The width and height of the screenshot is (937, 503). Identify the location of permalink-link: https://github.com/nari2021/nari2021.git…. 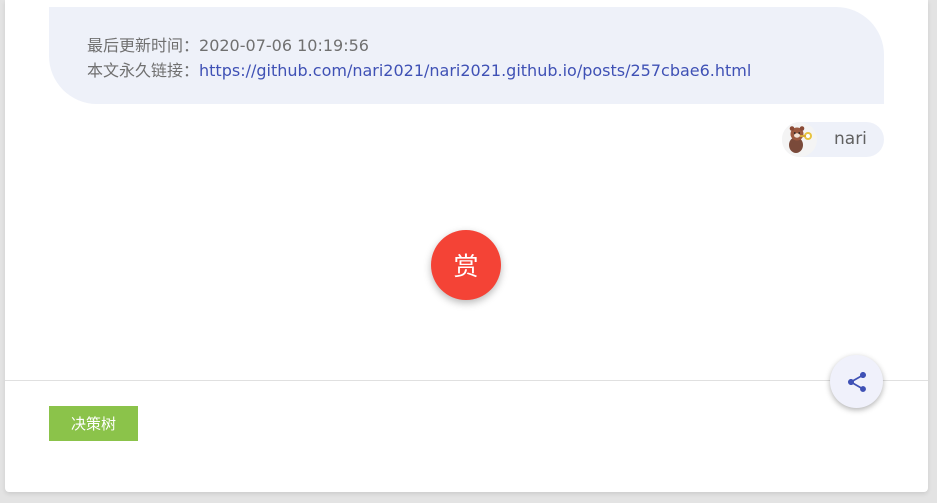
(475, 70).